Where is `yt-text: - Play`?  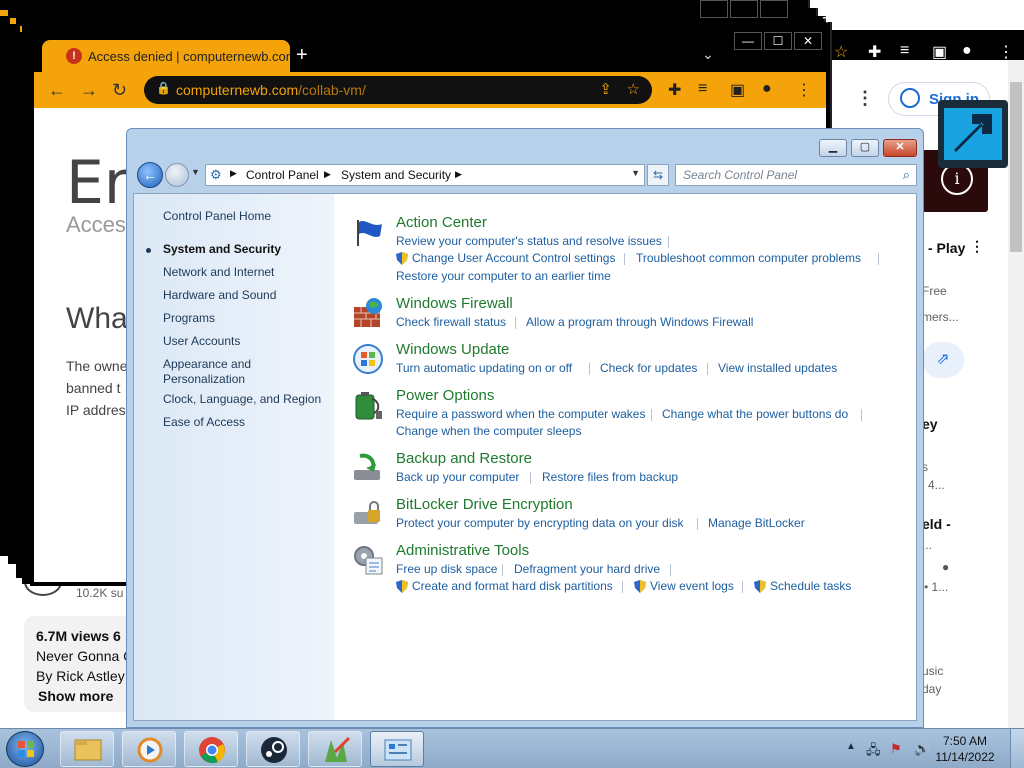 yt-text: - Play is located at coordinates (946, 248).